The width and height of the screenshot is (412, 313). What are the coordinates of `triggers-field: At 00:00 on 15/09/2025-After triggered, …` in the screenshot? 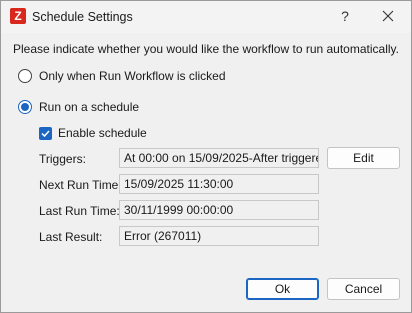 It's located at (219, 158).